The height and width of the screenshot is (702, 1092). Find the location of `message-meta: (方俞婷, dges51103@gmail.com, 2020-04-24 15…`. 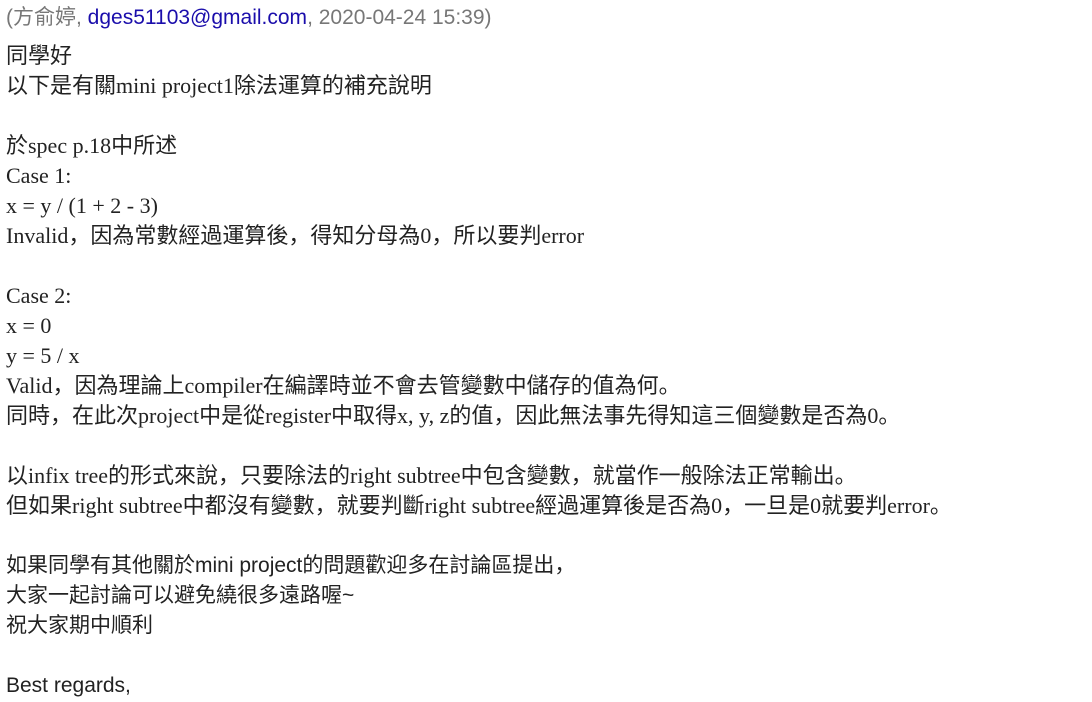

message-meta: (方俞婷, dges51103@gmail.com, 2020-04-24 15… is located at coordinates (249, 16).